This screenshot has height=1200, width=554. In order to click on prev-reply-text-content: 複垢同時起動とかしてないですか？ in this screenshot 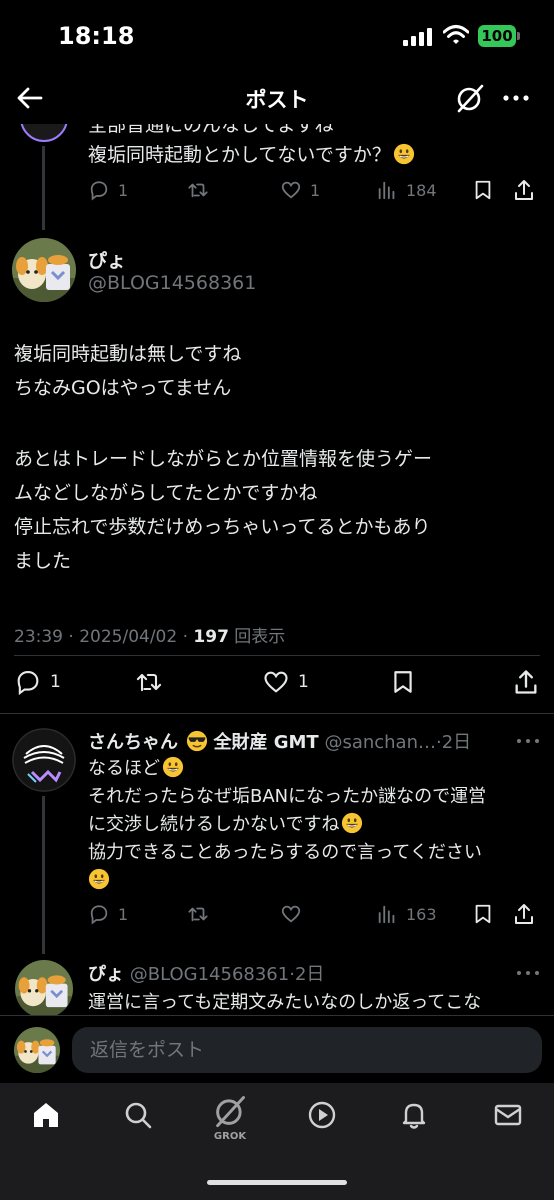, I will do `click(239, 155)`.